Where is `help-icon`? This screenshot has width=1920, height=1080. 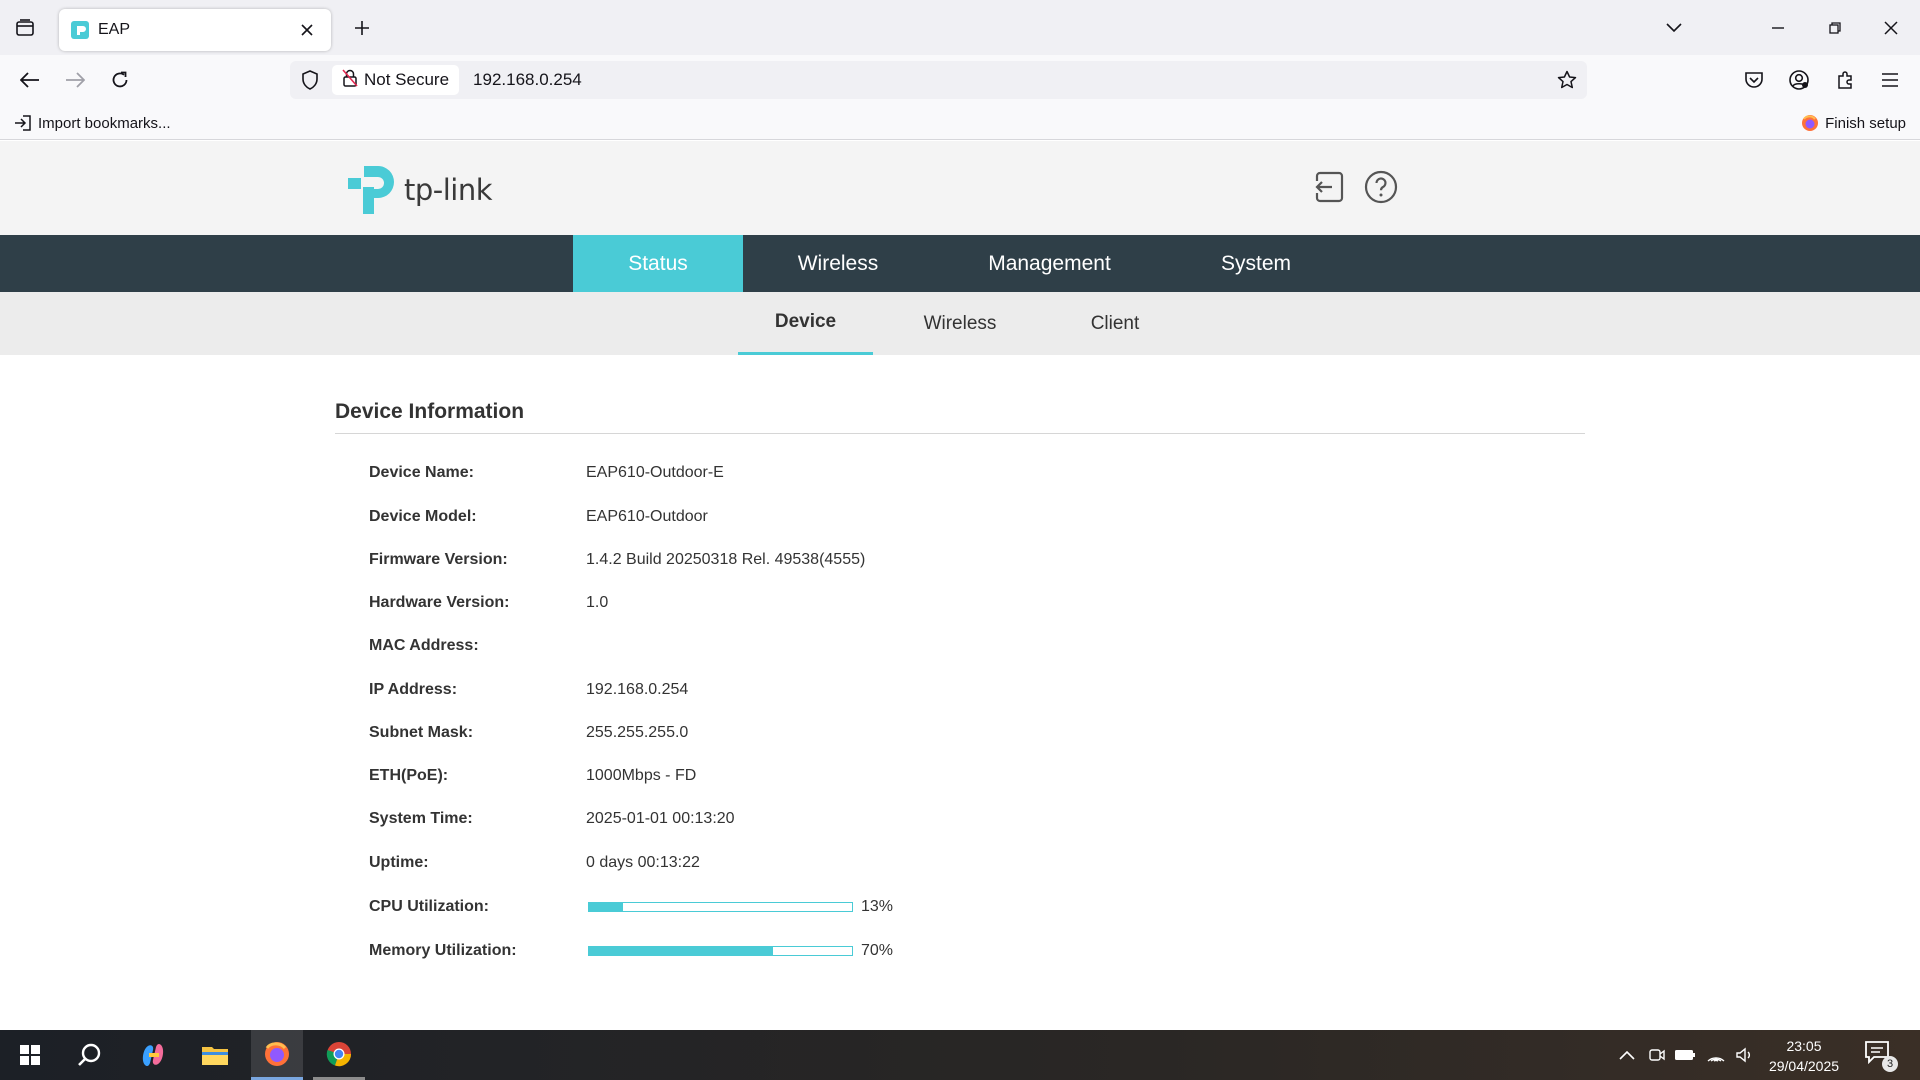 help-icon is located at coordinates (1381, 187).